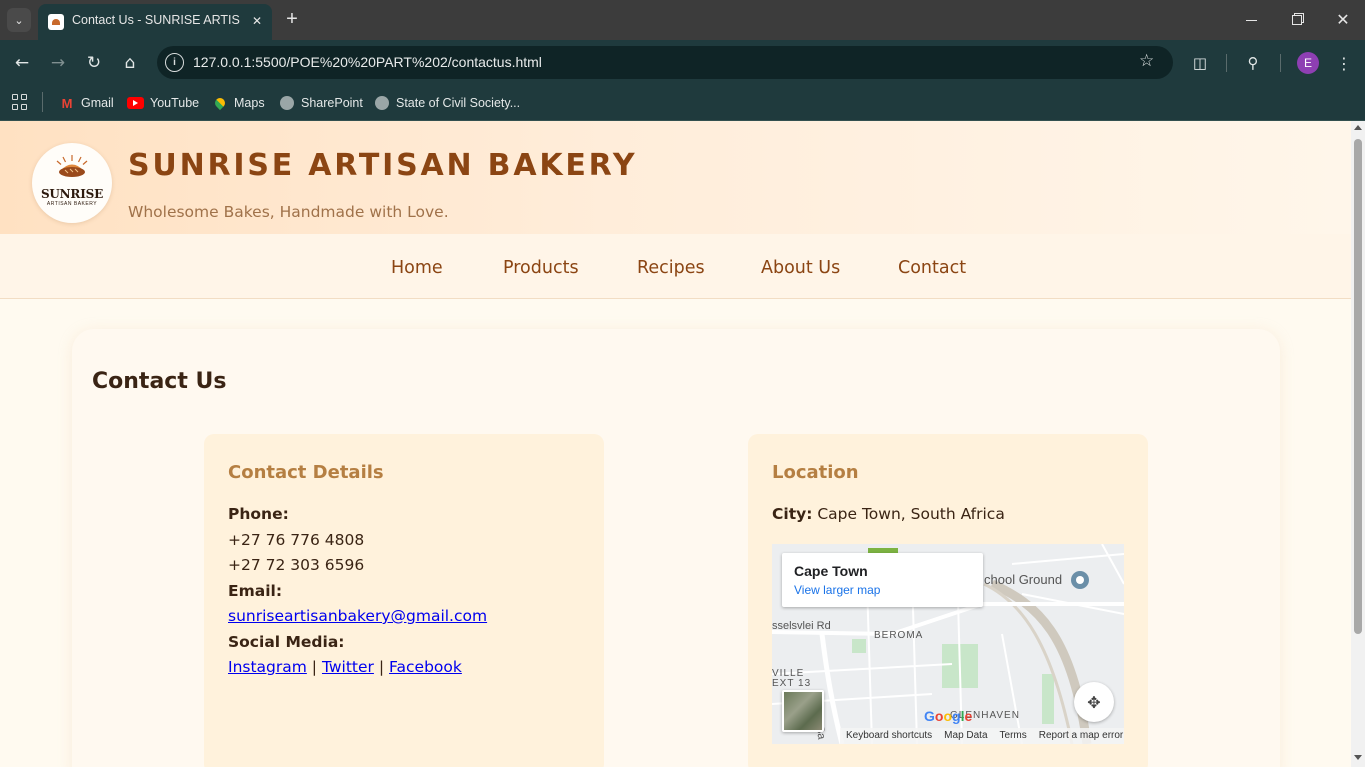 Image resolution: width=1365 pixels, height=767 pixels. Describe the element at coordinates (20, 102) in the screenshot. I see `apps-grid-icon` at that location.